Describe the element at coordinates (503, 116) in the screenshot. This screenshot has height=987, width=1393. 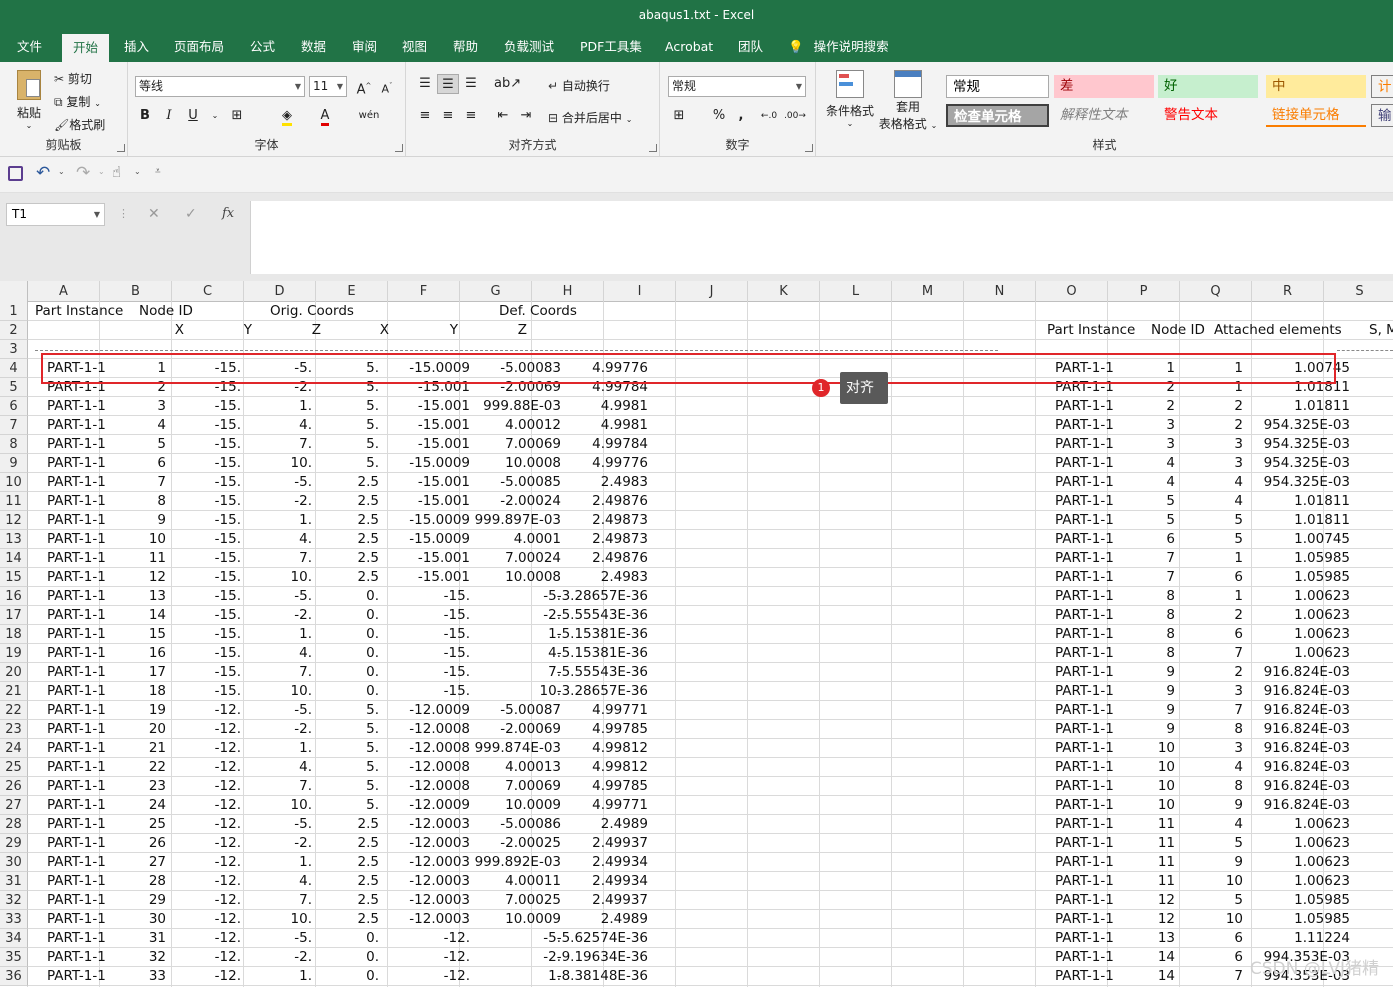
I see `decrease-indent-icon: ⇤` at that location.